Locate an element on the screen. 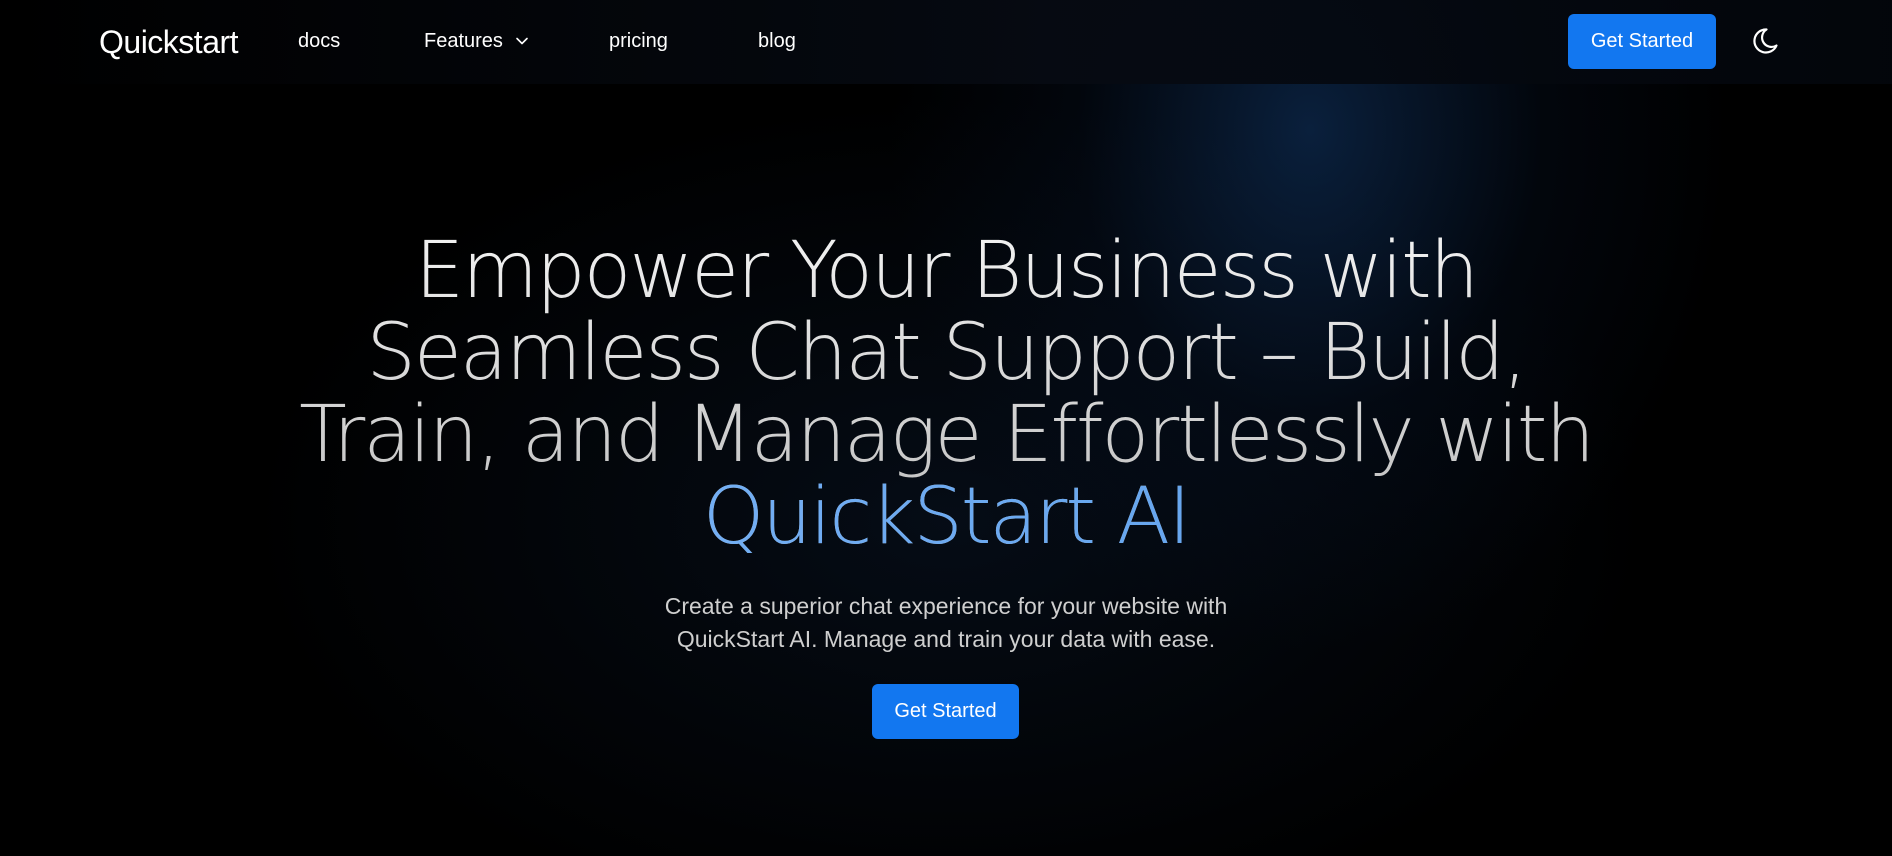 This screenshot has width=1892, height=856. moon-icon is located at coordinates (1765, 41).